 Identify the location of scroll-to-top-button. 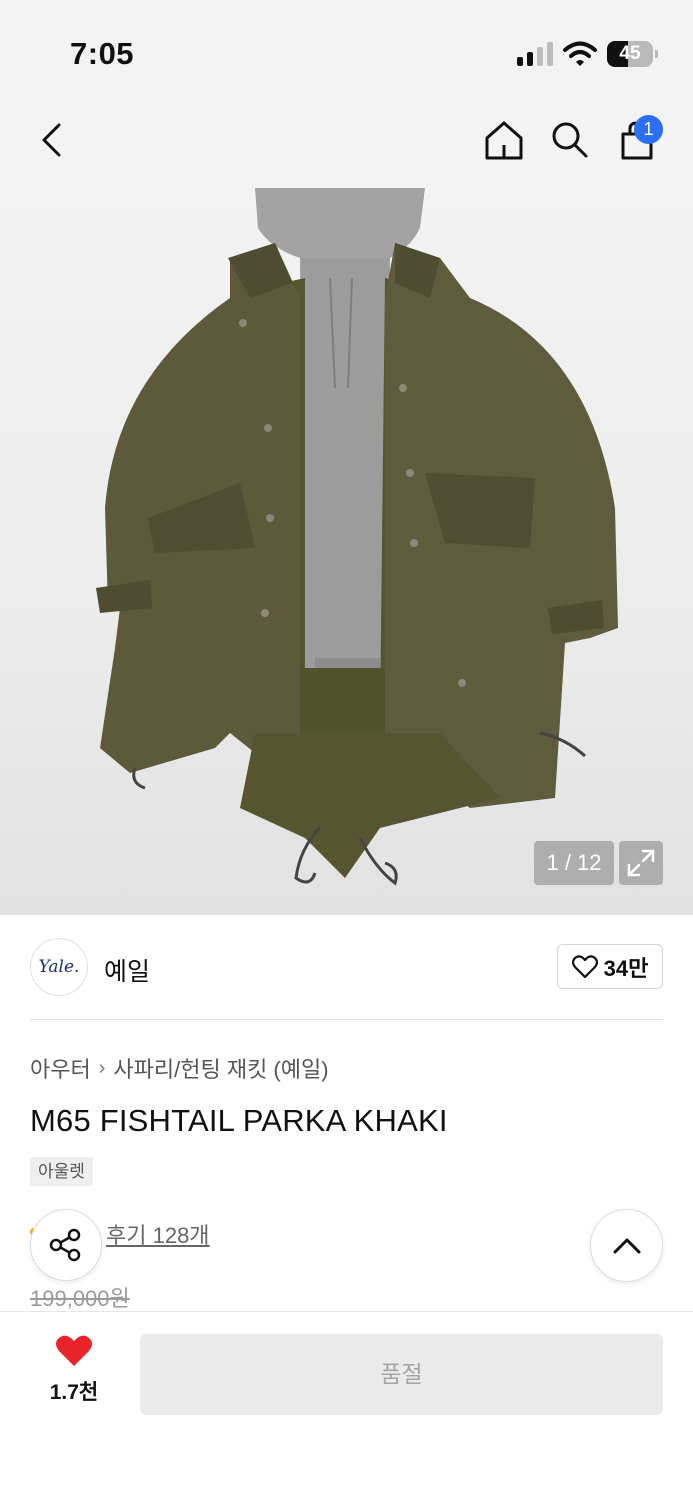
(626, 1245).